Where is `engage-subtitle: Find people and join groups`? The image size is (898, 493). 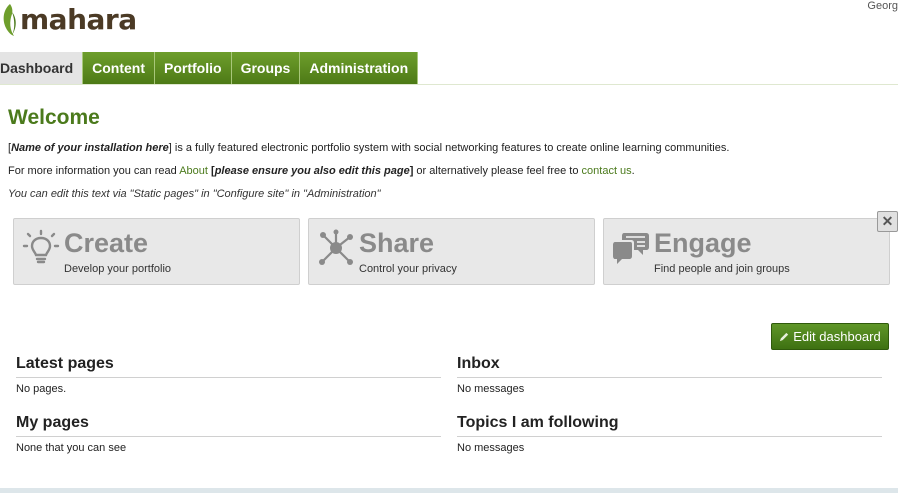
engage-subtitle: Find people and join groups is located at coordinates (722, 269).